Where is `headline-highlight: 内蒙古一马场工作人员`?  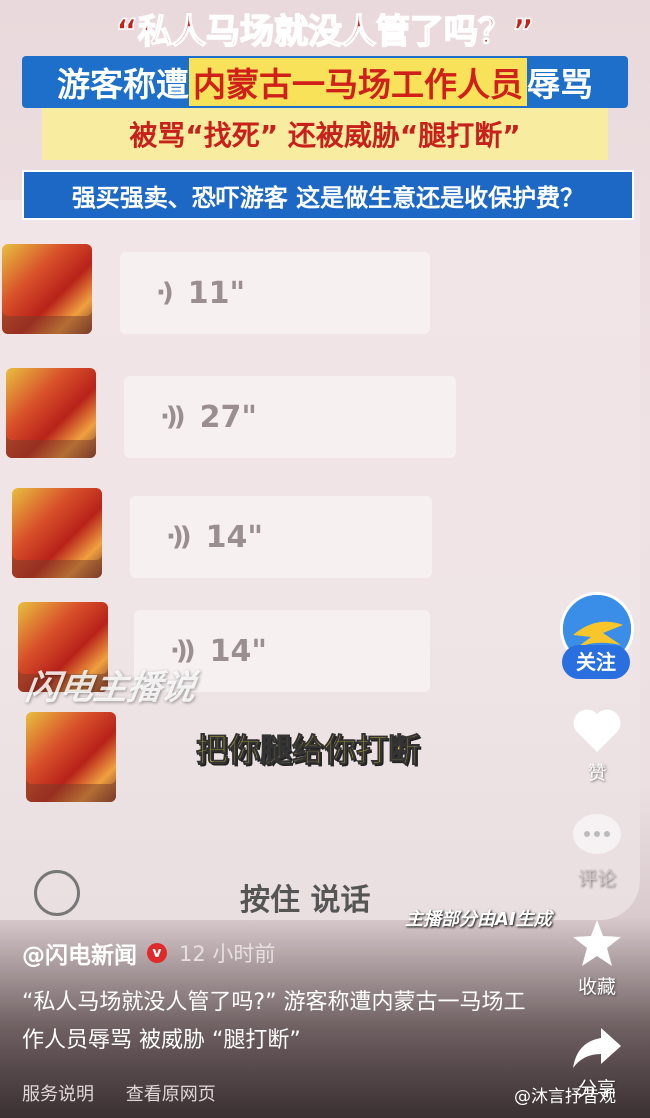
headline-highlight: 内蒙古一马场工作人员 is located at coordinates (358, 82).